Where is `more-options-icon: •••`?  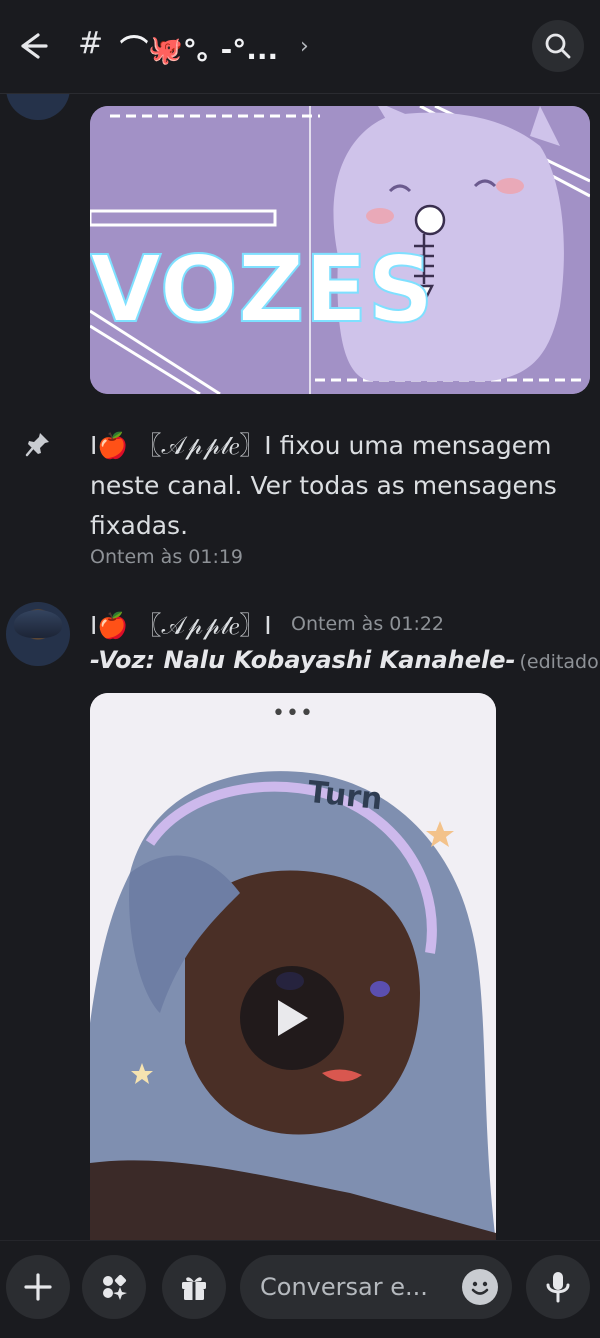 more-options-icon: ••• is located at coordinates (293, 713).